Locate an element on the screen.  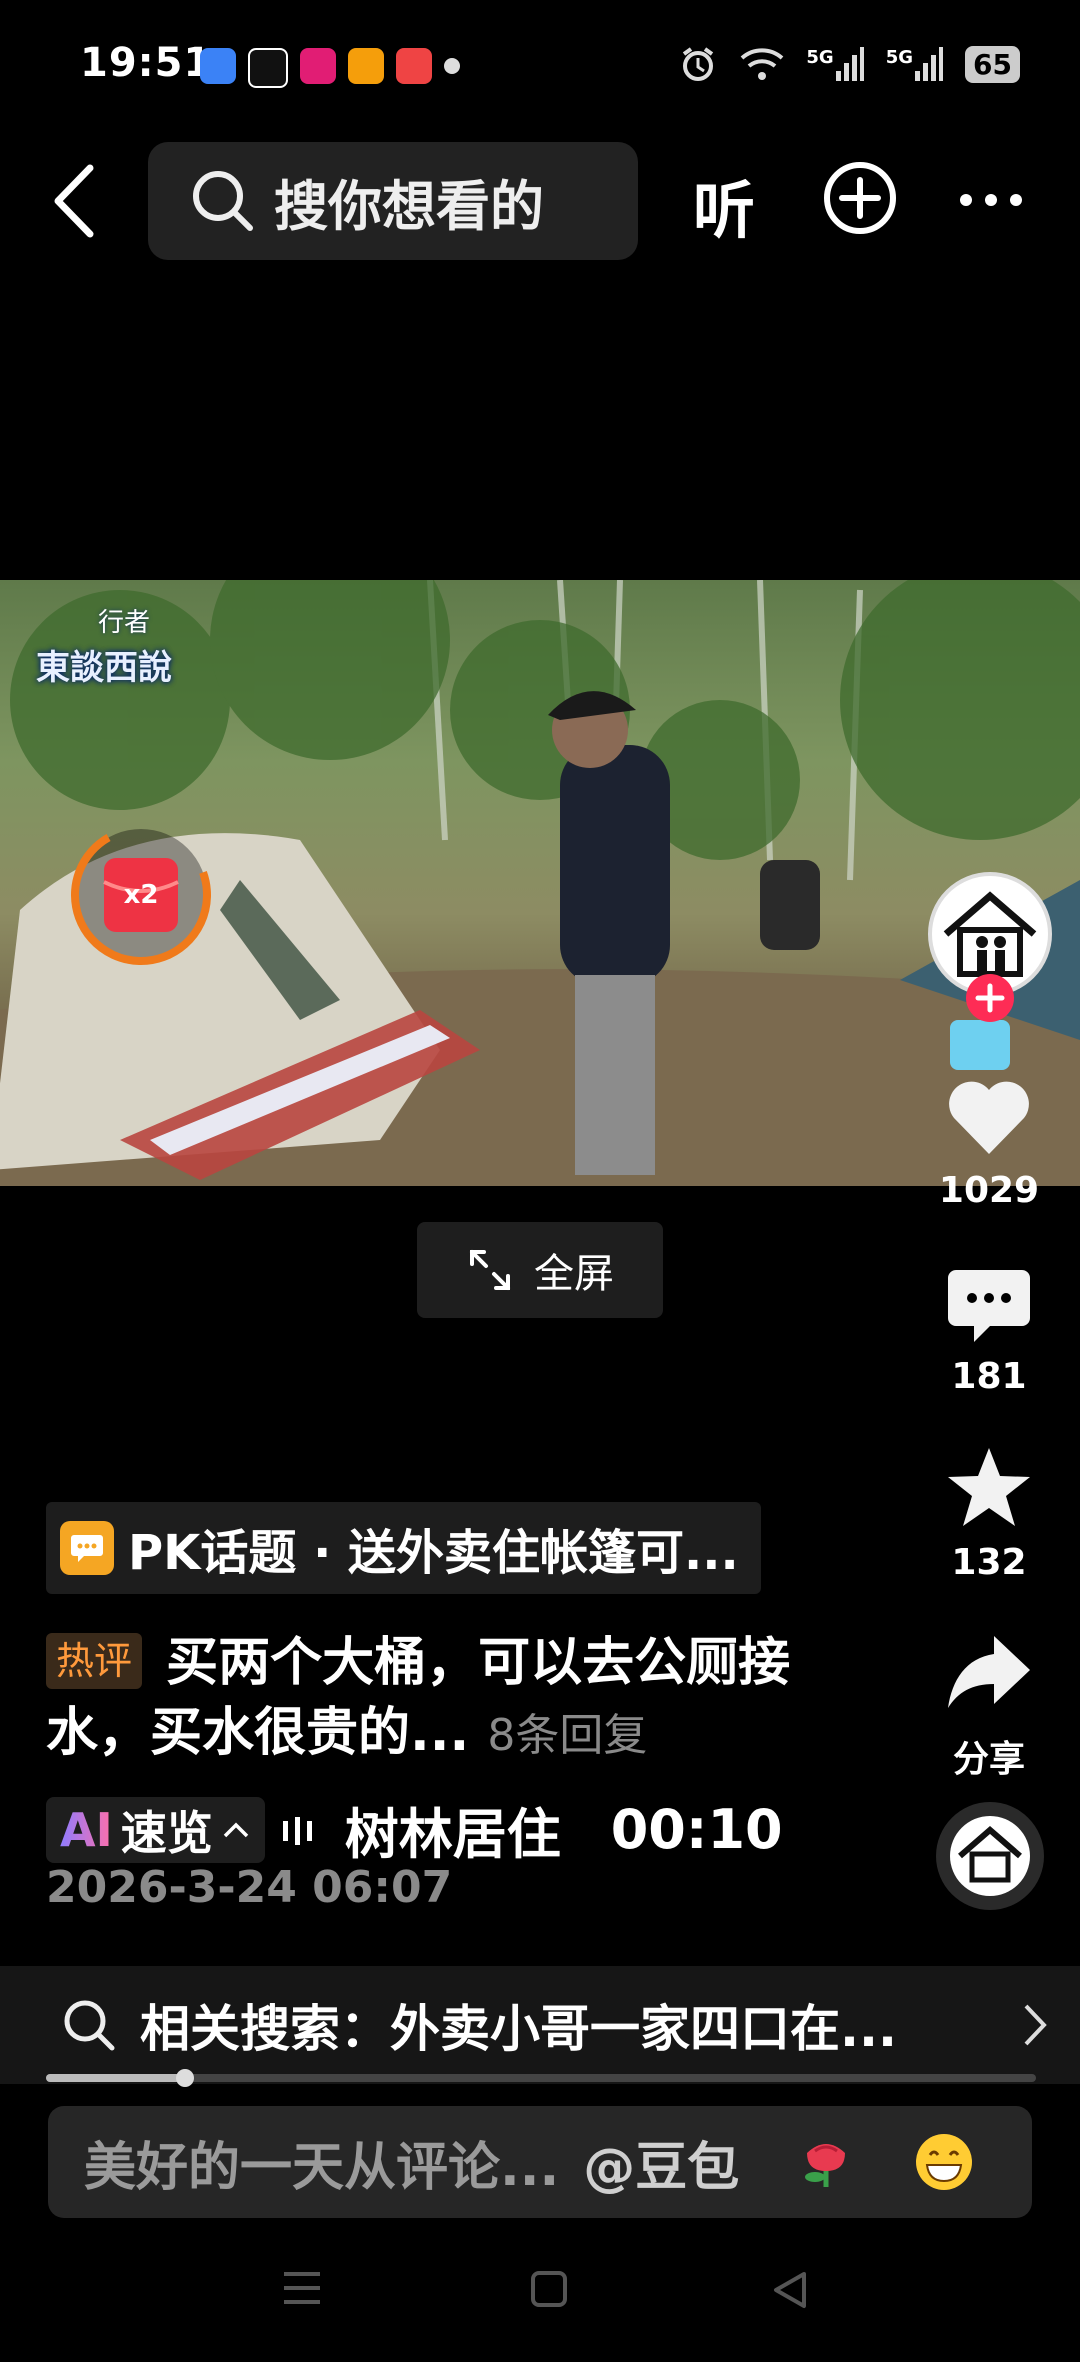
rose-emoji-icon is located at coordinates (826, 2162).